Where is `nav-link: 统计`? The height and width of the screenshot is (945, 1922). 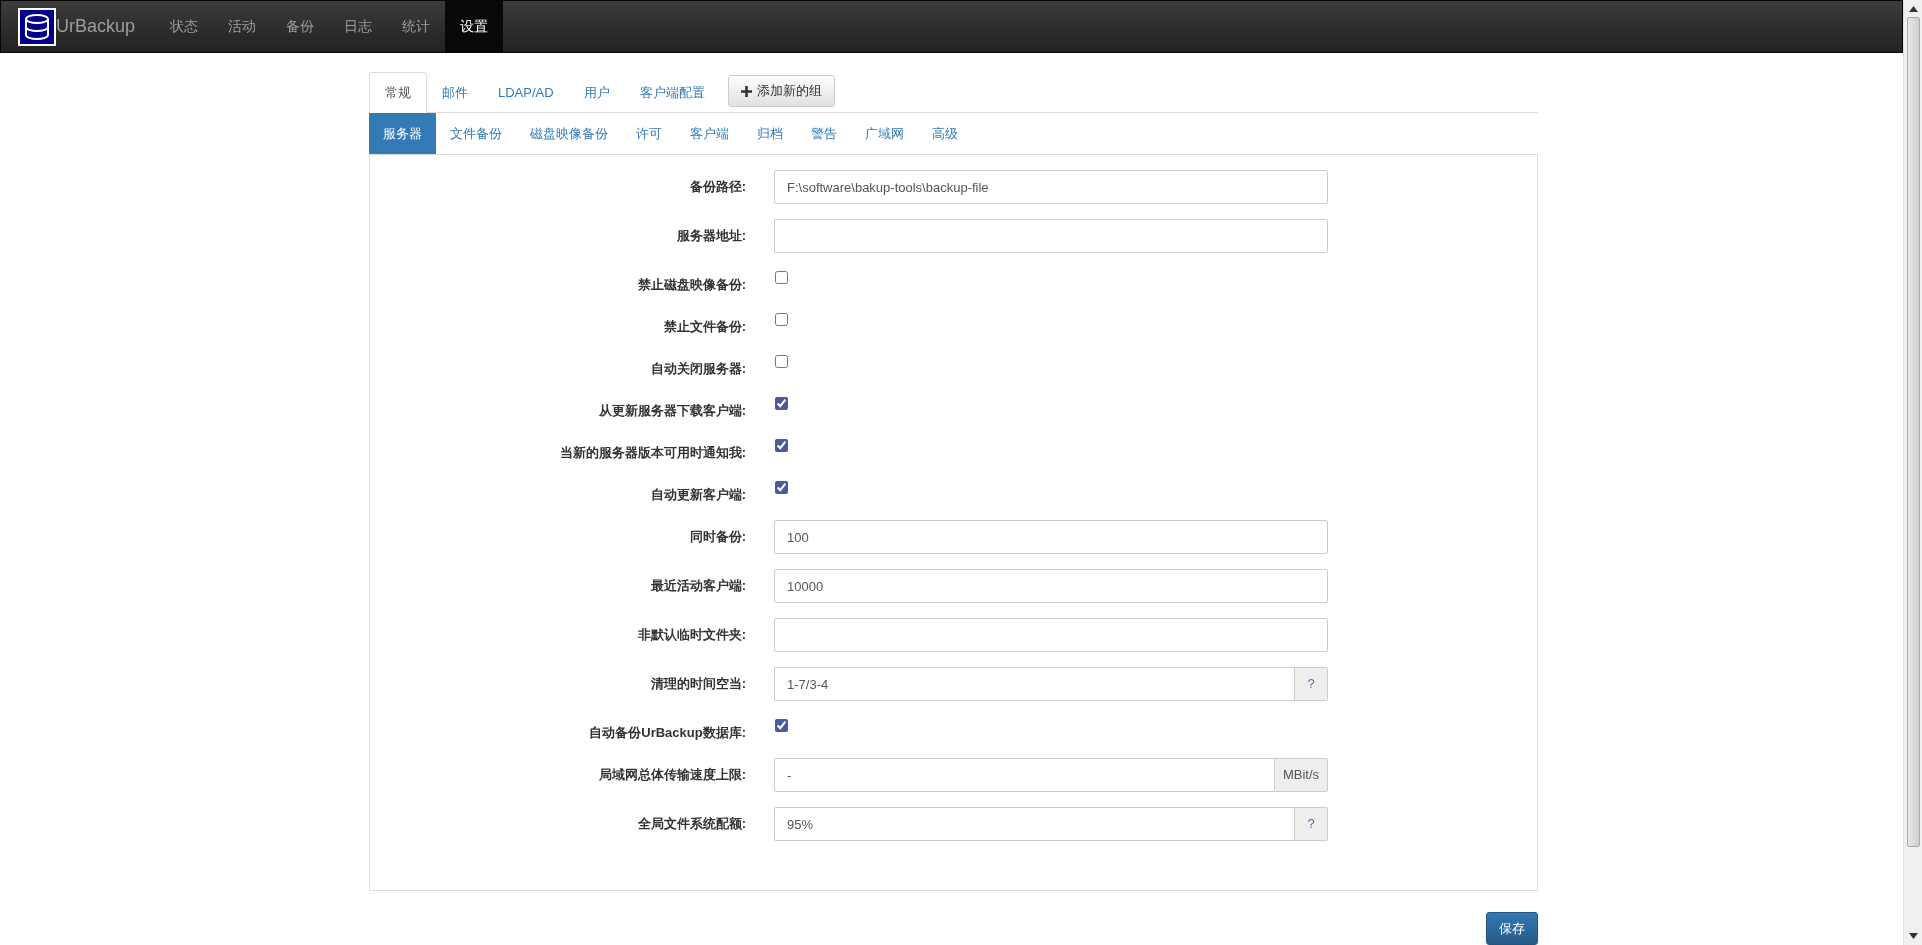 nav-link: 统计 is located at coordinates (416, 26).